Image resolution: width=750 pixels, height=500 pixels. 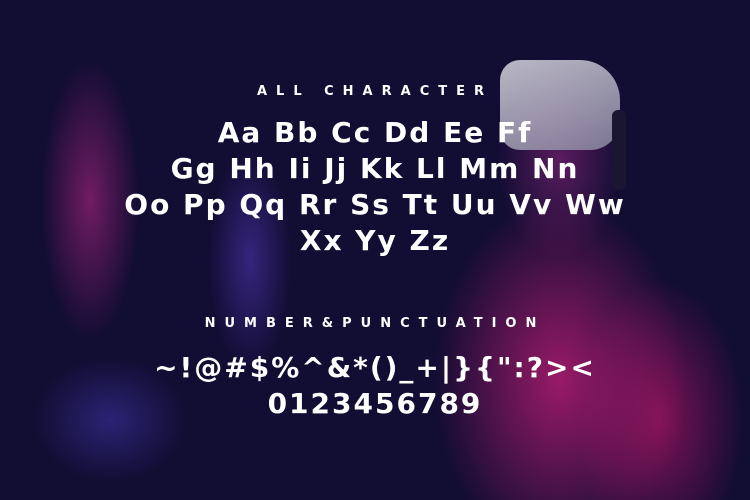 What do you see at coordinates (375, 132) in the screenshot?
I see `alphabet-line-1: Aa Bb Cc Dd Ee Ff` at bounding box center [375, 132].